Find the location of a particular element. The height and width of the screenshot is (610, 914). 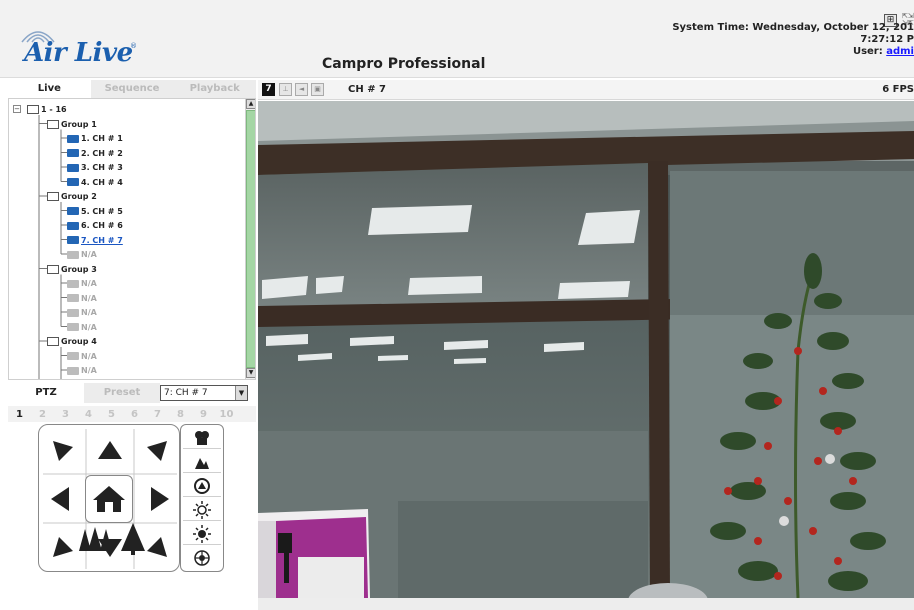

tree-node-label: 1 - 16 is located at coordinates (54, 109).